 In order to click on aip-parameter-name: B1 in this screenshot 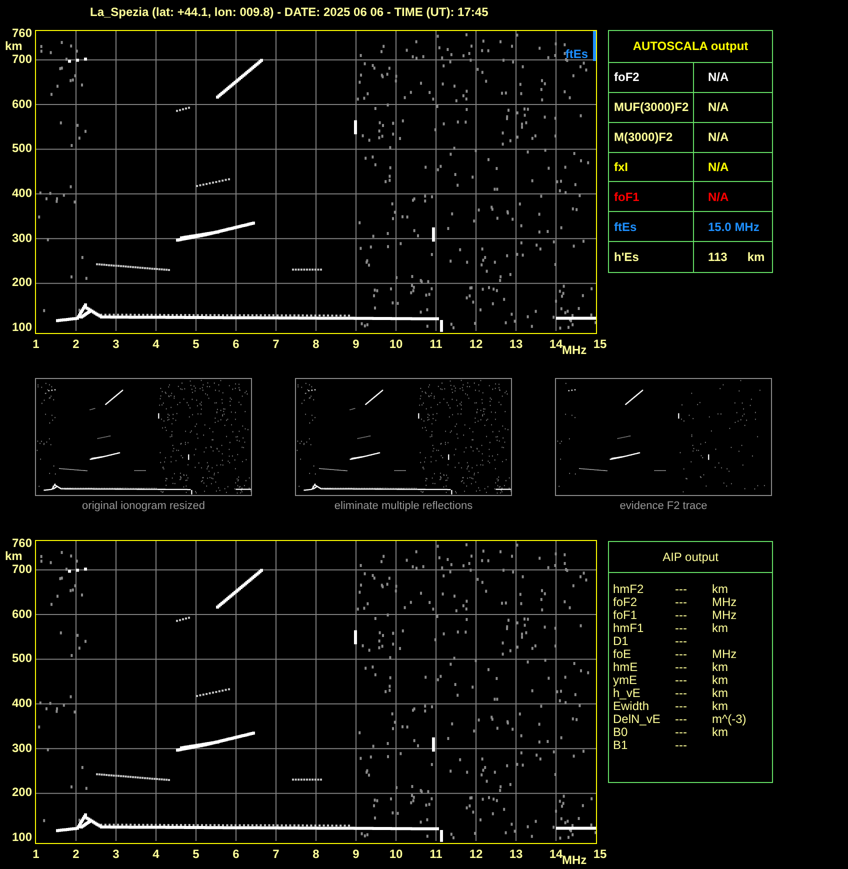, I will do `click(621, 745)`.